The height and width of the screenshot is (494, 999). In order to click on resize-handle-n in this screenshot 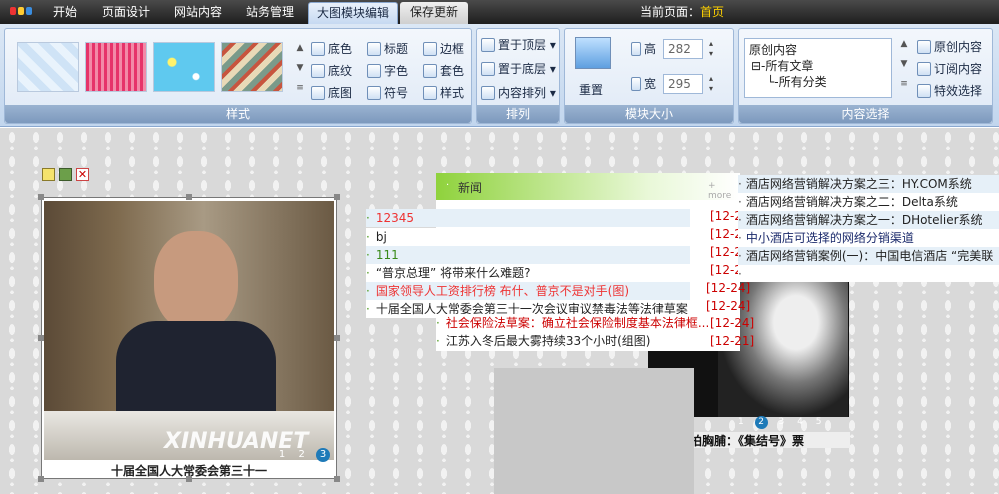, I will do `click(189, 197)`.